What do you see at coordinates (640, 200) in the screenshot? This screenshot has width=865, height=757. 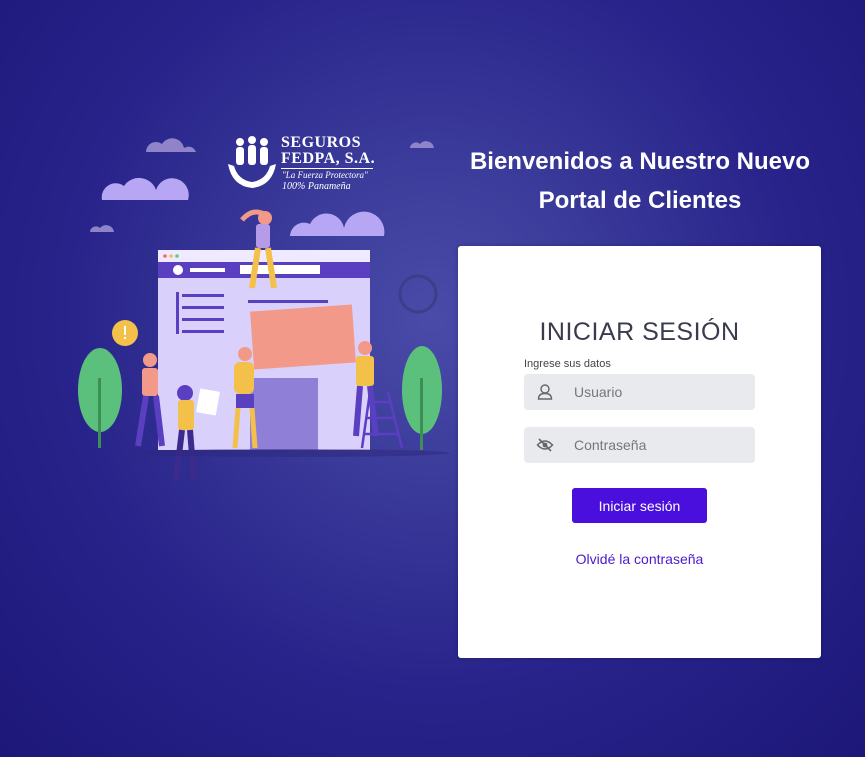 I see `welcome-line2: Portal de Clientes` at bounding box center [640, 200].